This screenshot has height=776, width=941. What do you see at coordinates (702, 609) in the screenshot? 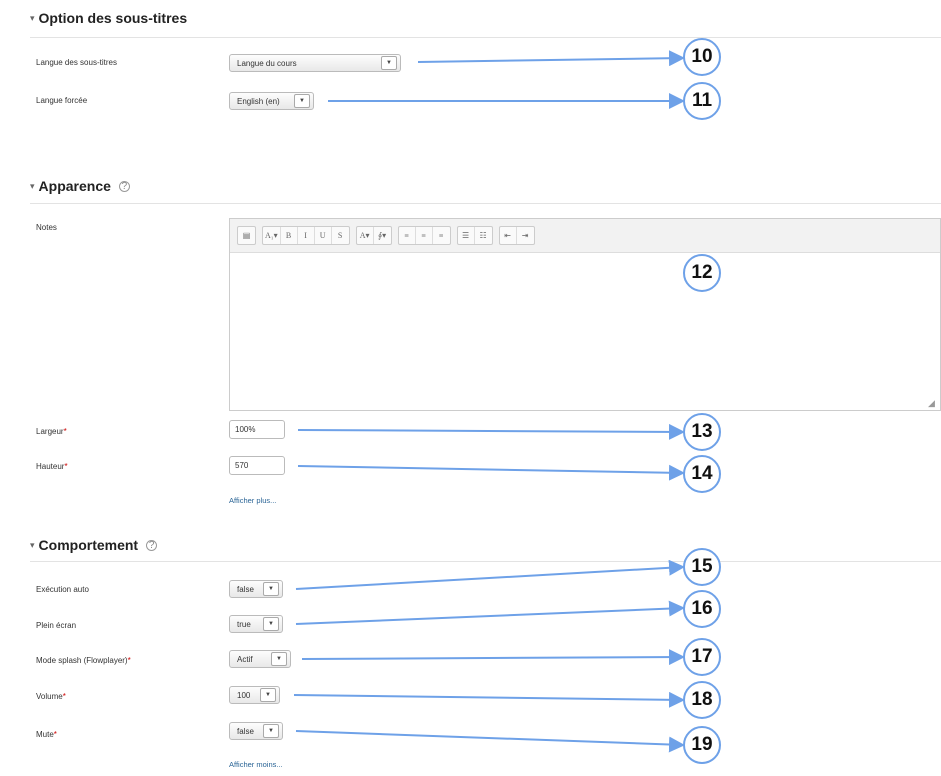
I see `callout-16: 16` at bounding box center [702, 609].